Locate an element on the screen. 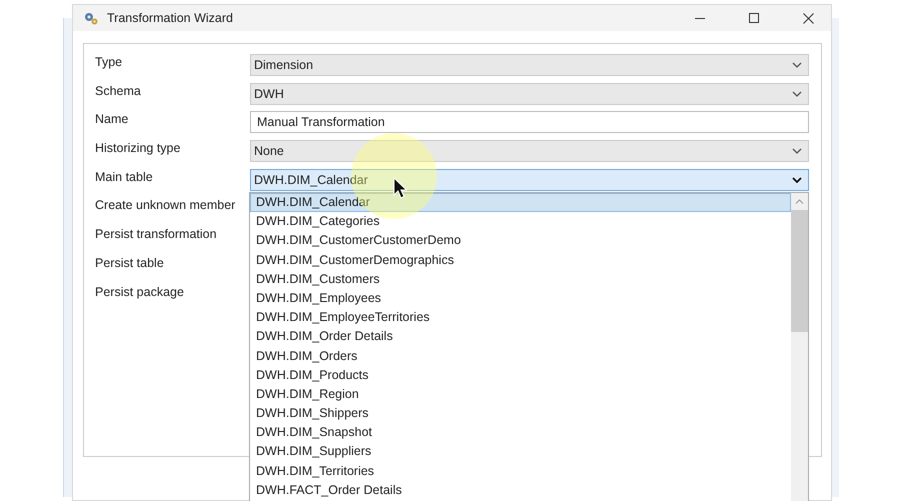 This screenshot has width=900, height=501. field-label: Name is located at coordinates (112, 118).